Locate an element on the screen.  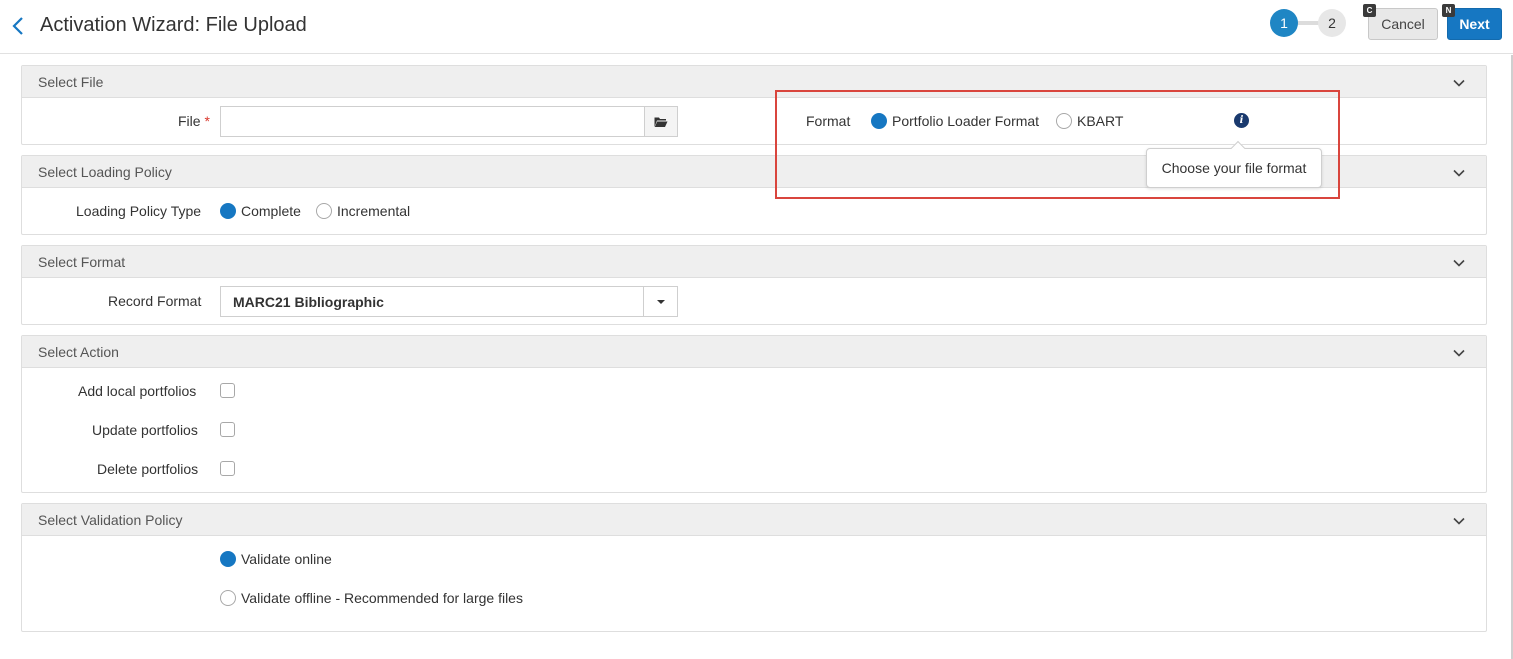
validate-online-label: Validate online is located at coordinates (286, 559).